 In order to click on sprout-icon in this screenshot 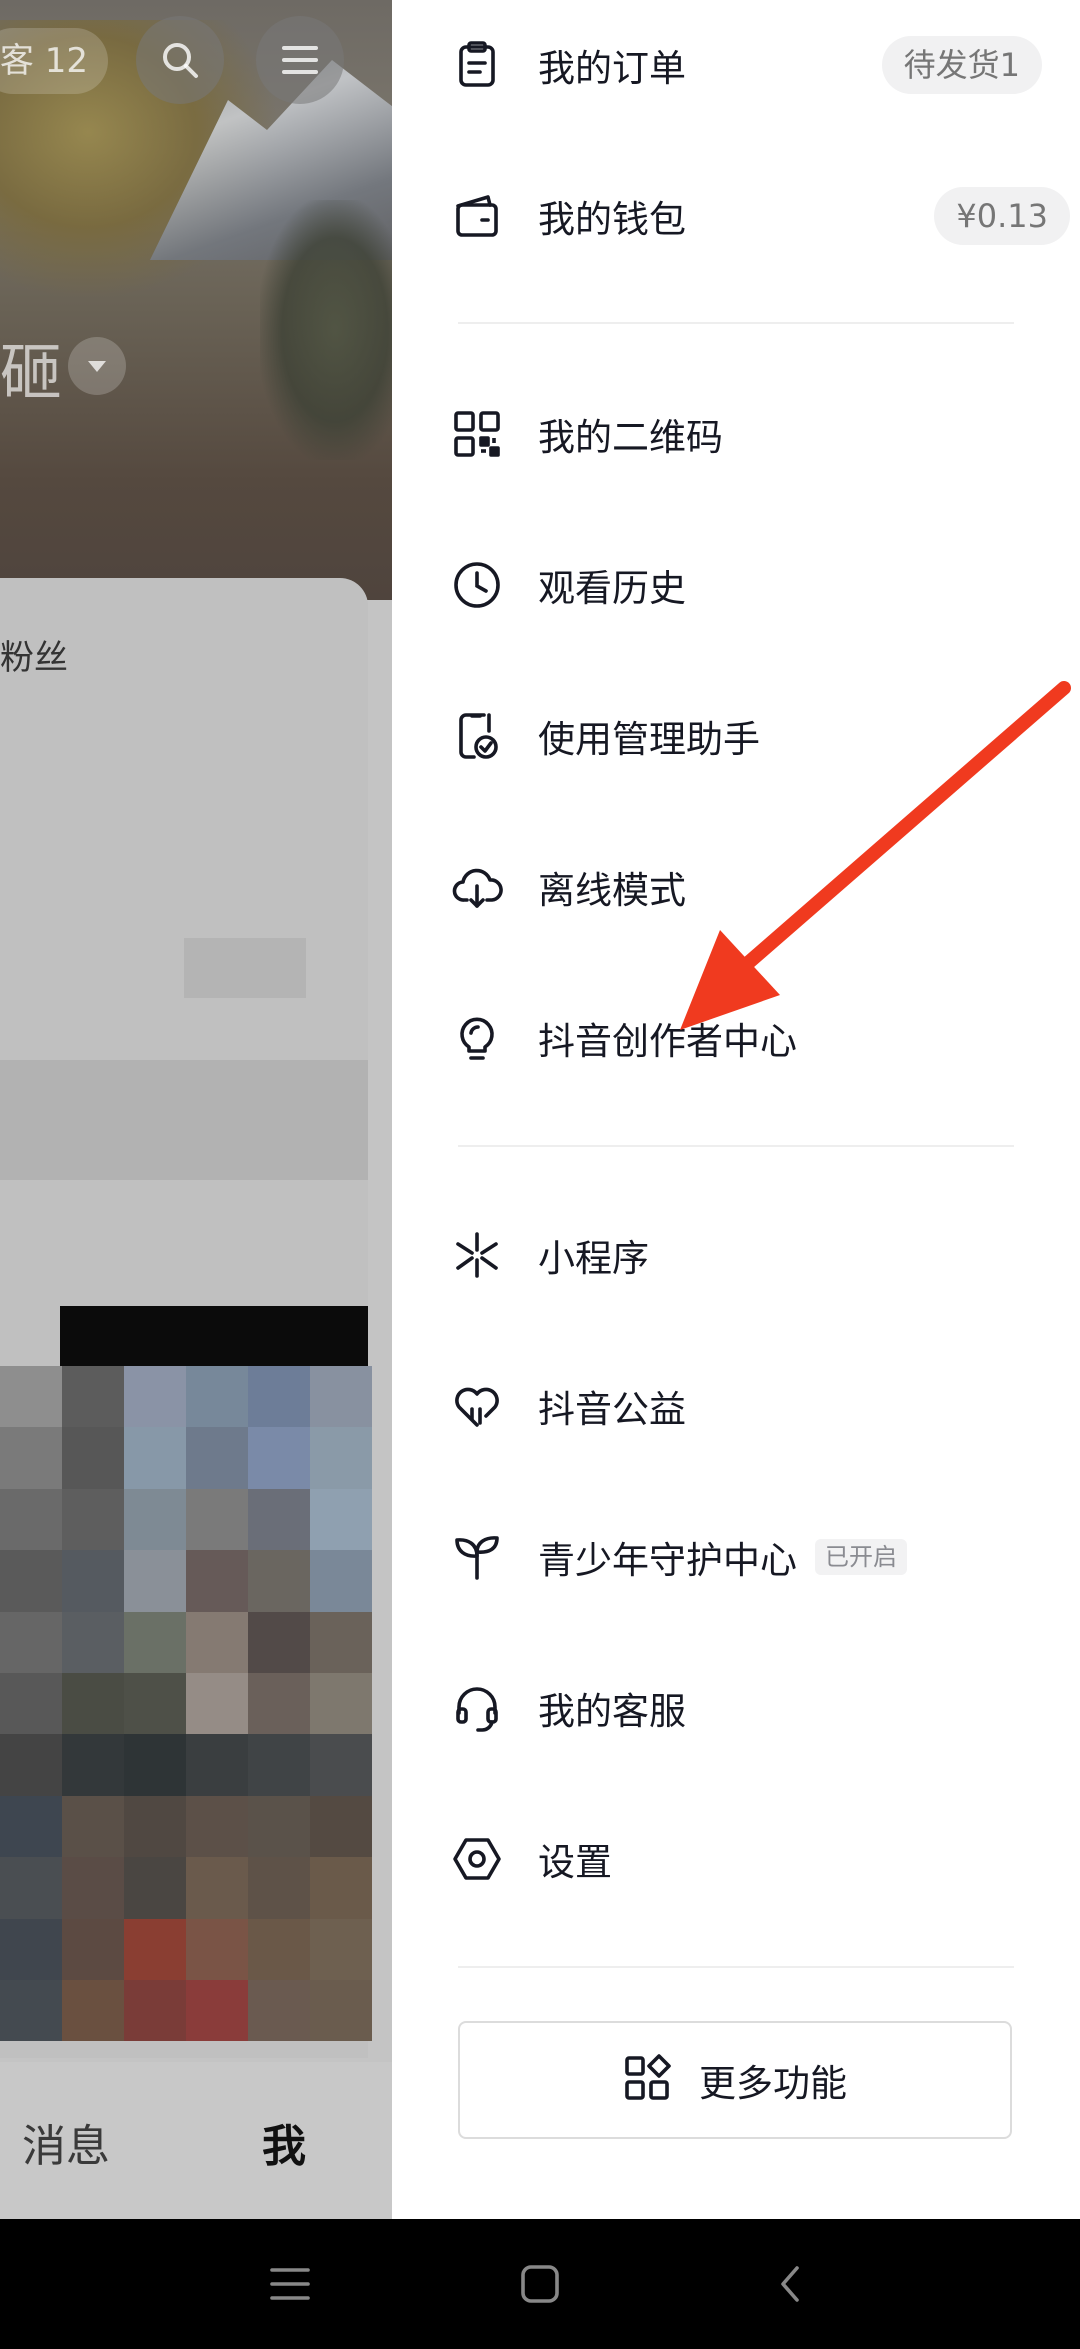, I will do `click(477, 1557)`.